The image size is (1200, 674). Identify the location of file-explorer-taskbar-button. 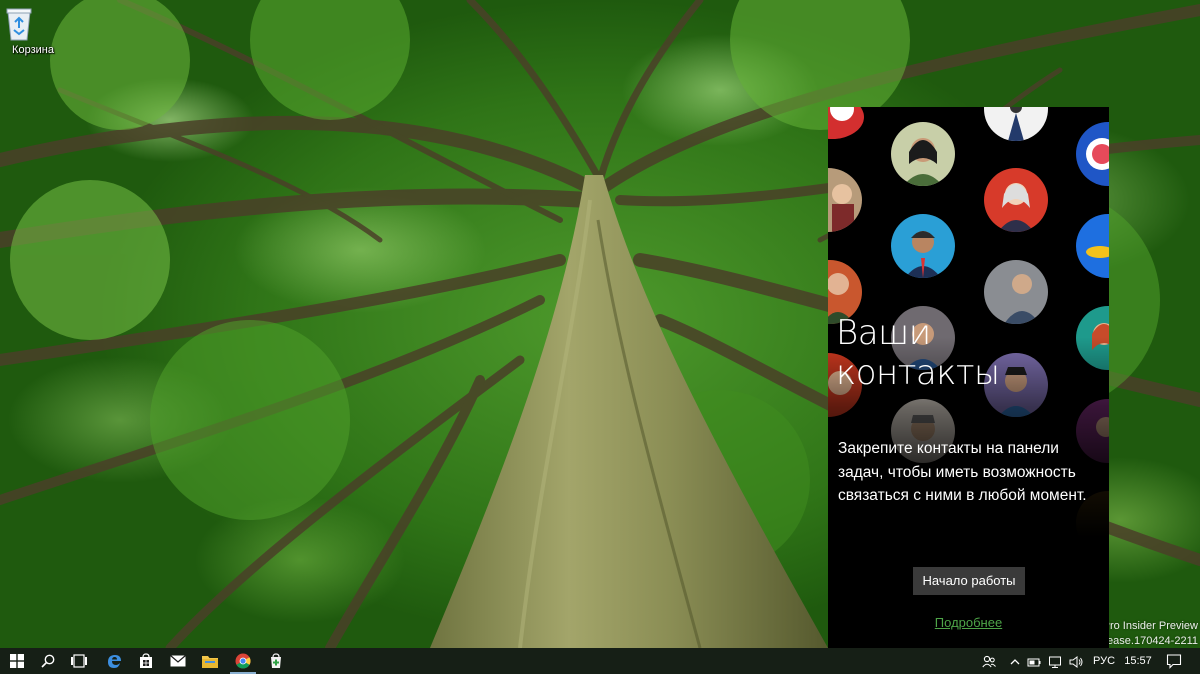
(210, 661).